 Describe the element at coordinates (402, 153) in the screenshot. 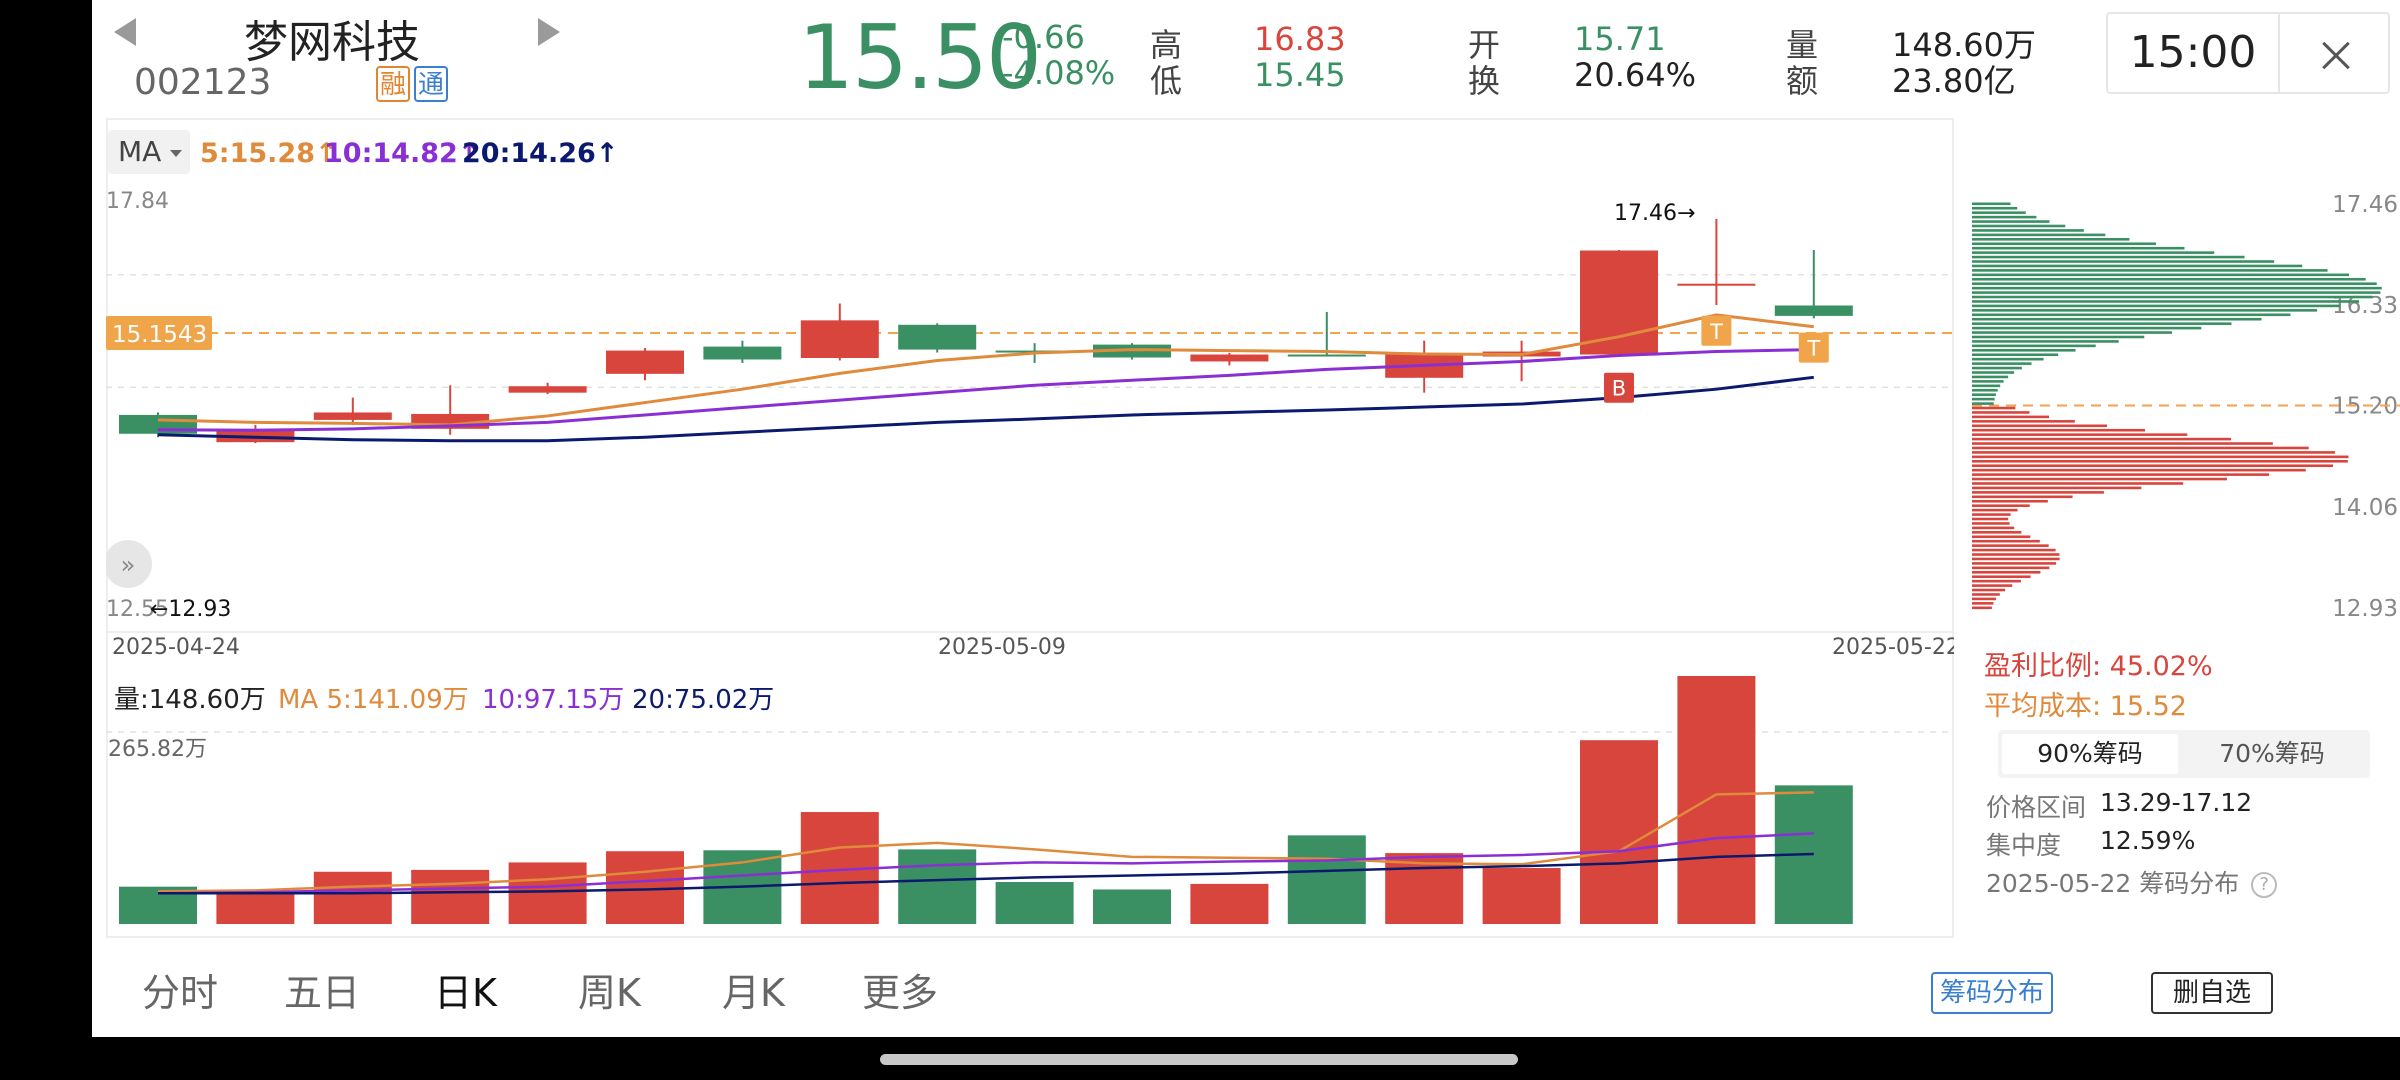

I see `ma10-readout: 10:14.82↑` at that location.